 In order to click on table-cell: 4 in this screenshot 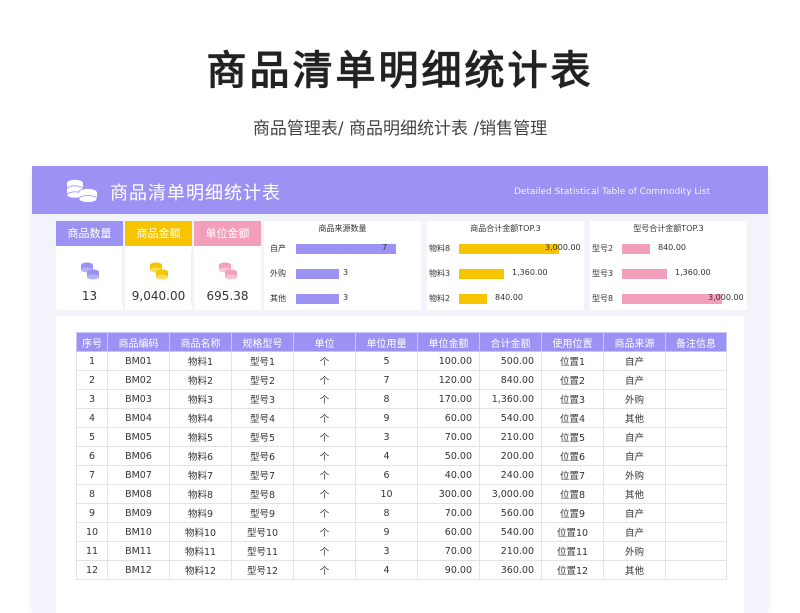, I will do `click(386, 456)`.